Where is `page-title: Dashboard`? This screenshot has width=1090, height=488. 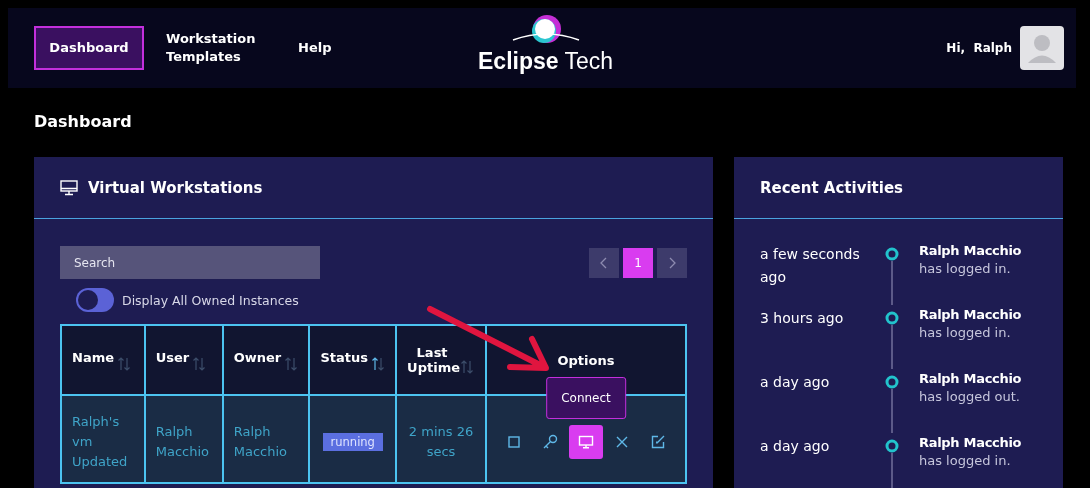
page-title: Dashboard is located at coordinates (83, 122).